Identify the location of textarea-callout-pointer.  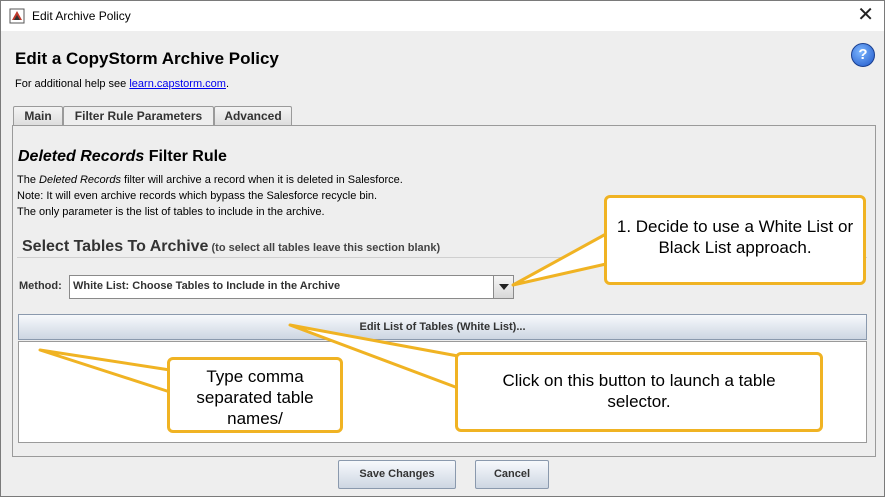
(105, 371).